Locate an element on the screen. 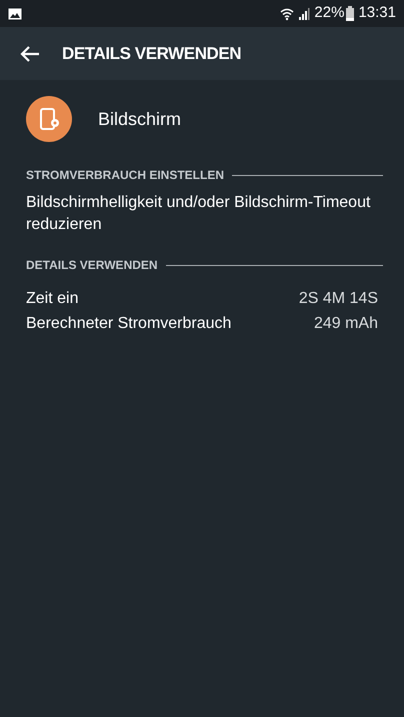 The height and width of the screenshot is (717, 404). image-icon is located at coordinates (15, 14).